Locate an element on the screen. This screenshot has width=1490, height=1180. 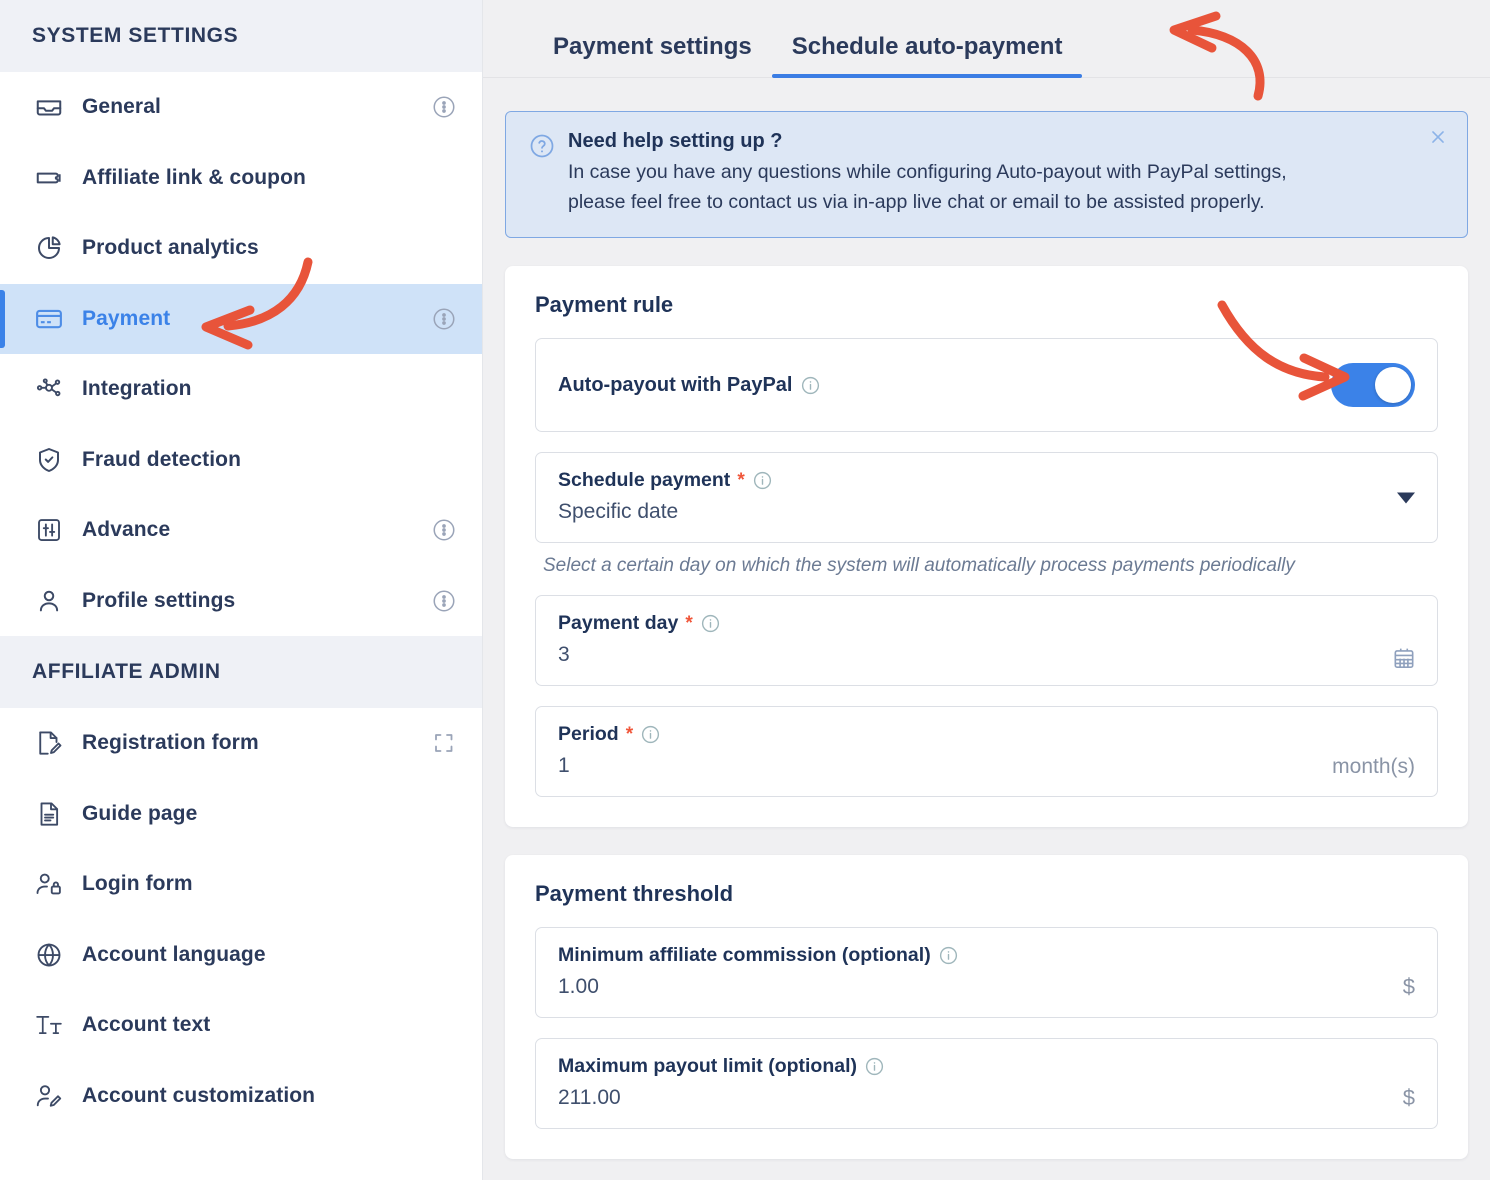
expand-icon is located at coordinates (444, 743).